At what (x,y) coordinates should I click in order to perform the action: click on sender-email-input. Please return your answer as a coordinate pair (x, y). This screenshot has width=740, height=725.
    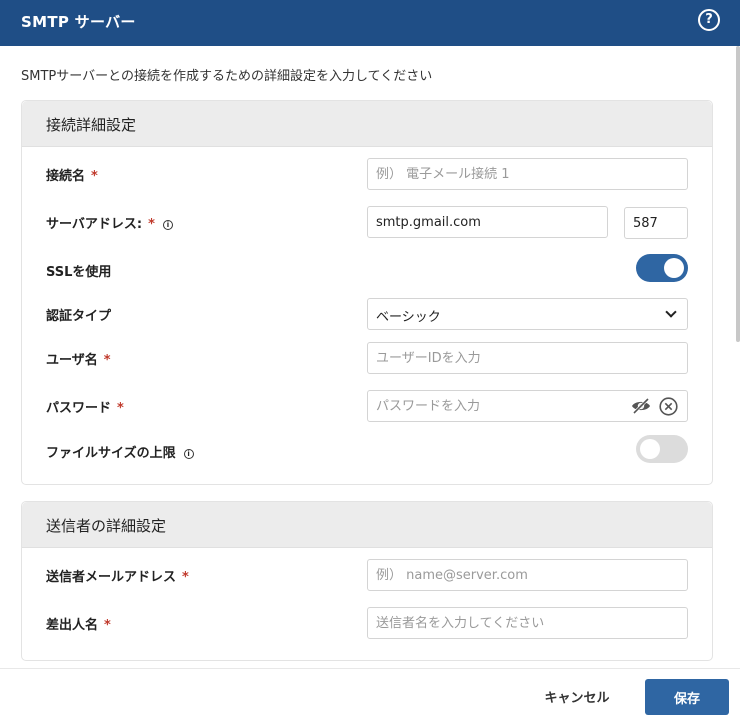
    Looking at the image, I should click on (527, 575).